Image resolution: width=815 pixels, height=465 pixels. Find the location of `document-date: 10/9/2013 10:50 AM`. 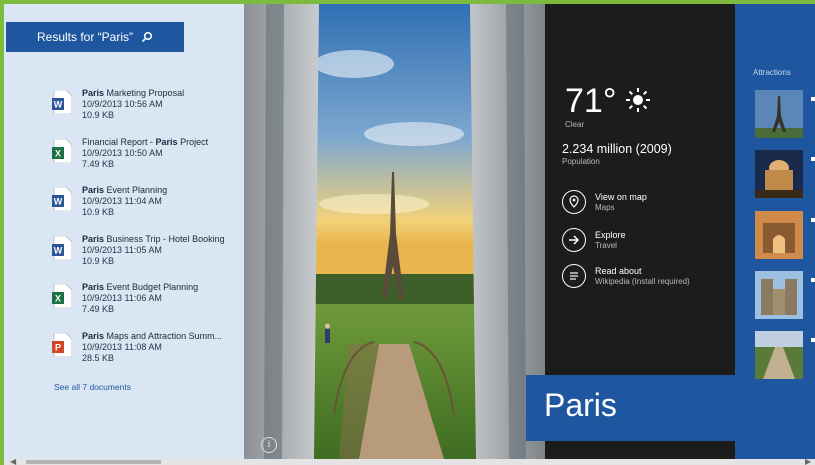

document-date: 10/9/2013 10:50 AM is located at coordinates (122, 152).